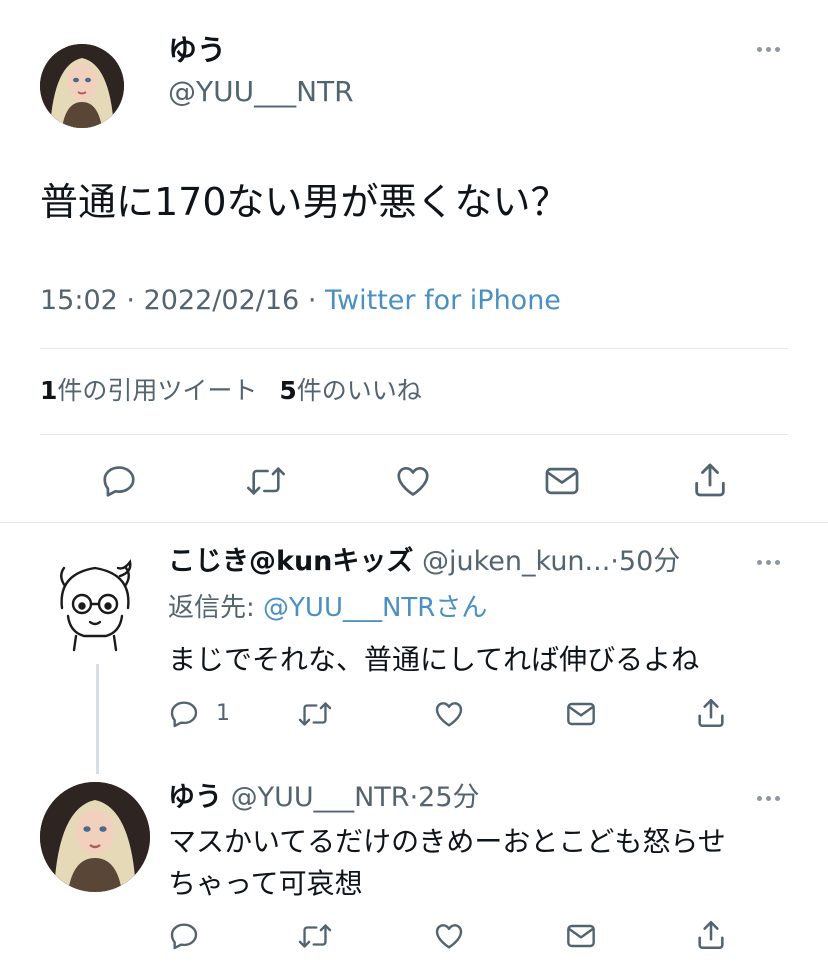 Image resolution: width=828 pixels, height=979 pixels. I want to click on tweet-time: 15:02, so click(79, 300).